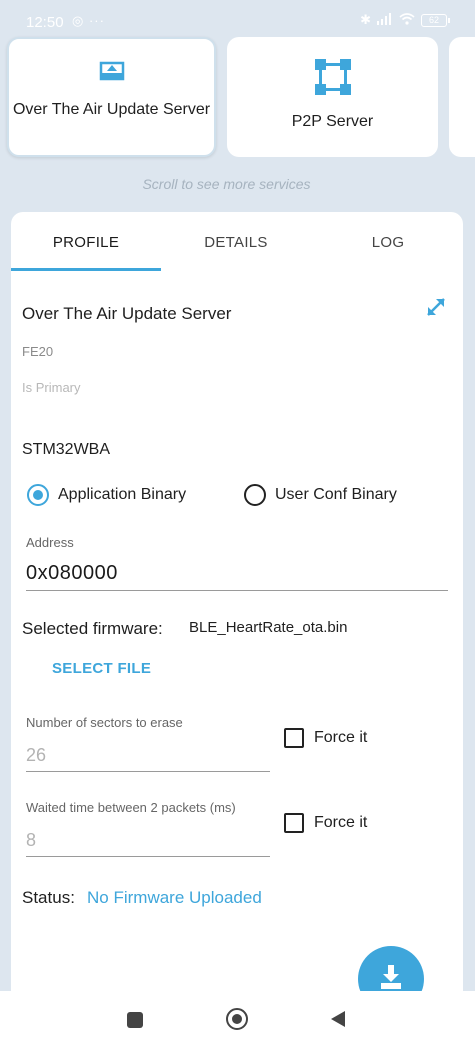 The width and height of the screenshot is (475, 1043). Describe the element at coordinates (66, 449) in the screenshot. I see `board-name: STM32WBA` at that location.